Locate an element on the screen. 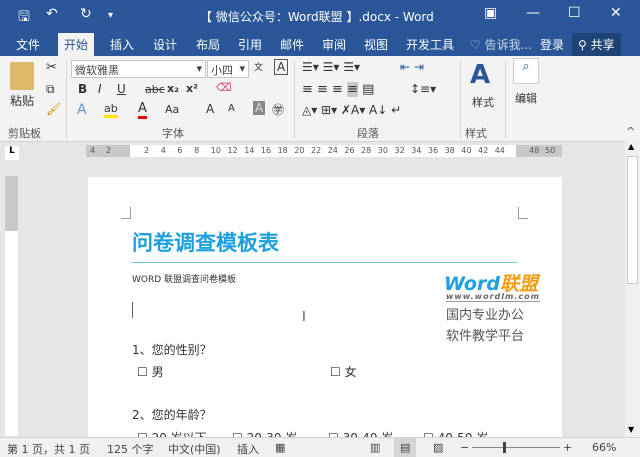 This screenshot has width=640, height=457. paste-icon is located at coordinates (22, 76).